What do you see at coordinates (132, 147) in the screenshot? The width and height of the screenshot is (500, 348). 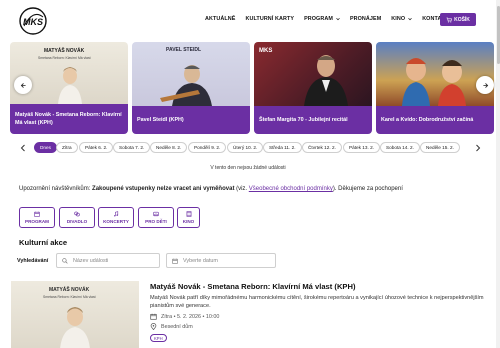 I see `date-pill: Sobota 7. 2.` at bounding box center [132, 147].